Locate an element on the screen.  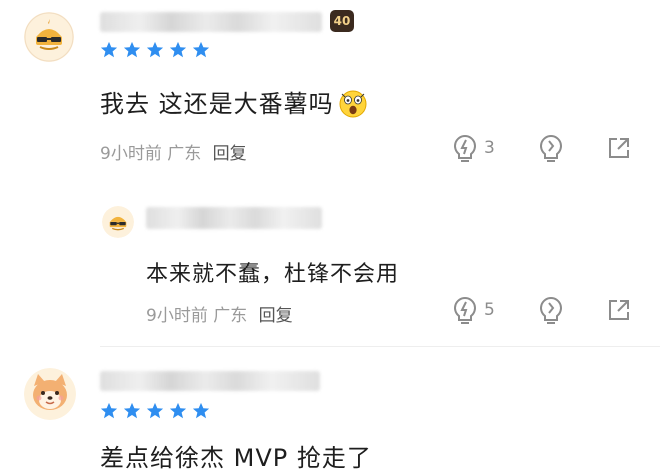
reply-button: 回复 is located at coordinates (230, 154).